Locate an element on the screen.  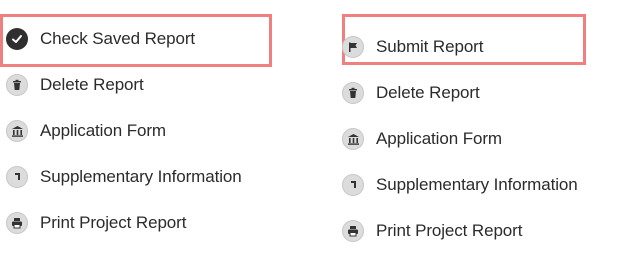
flag-icon is located at coordinates (353, 47).